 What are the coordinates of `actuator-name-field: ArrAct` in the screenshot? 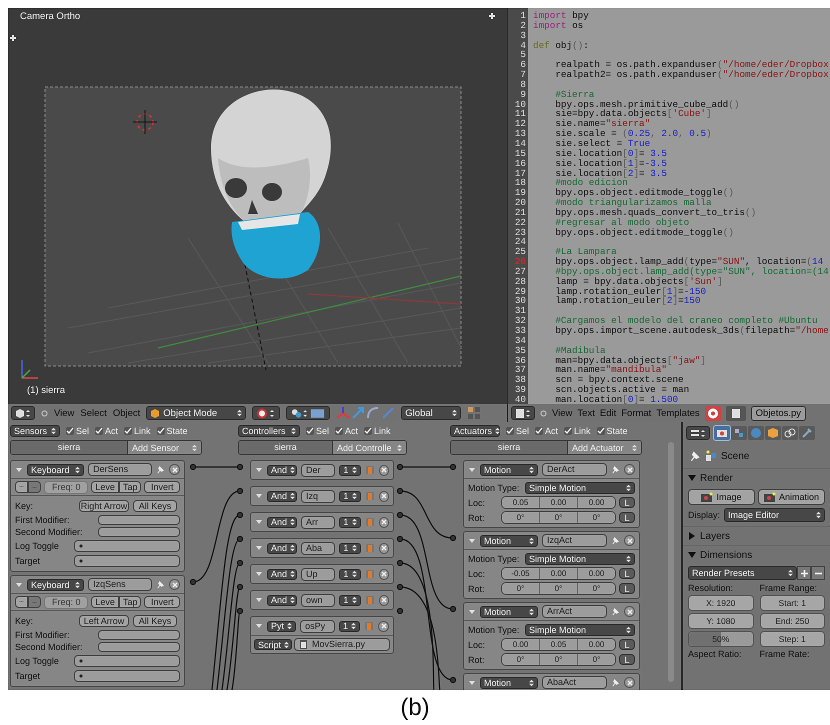 It's located at (574, 611).